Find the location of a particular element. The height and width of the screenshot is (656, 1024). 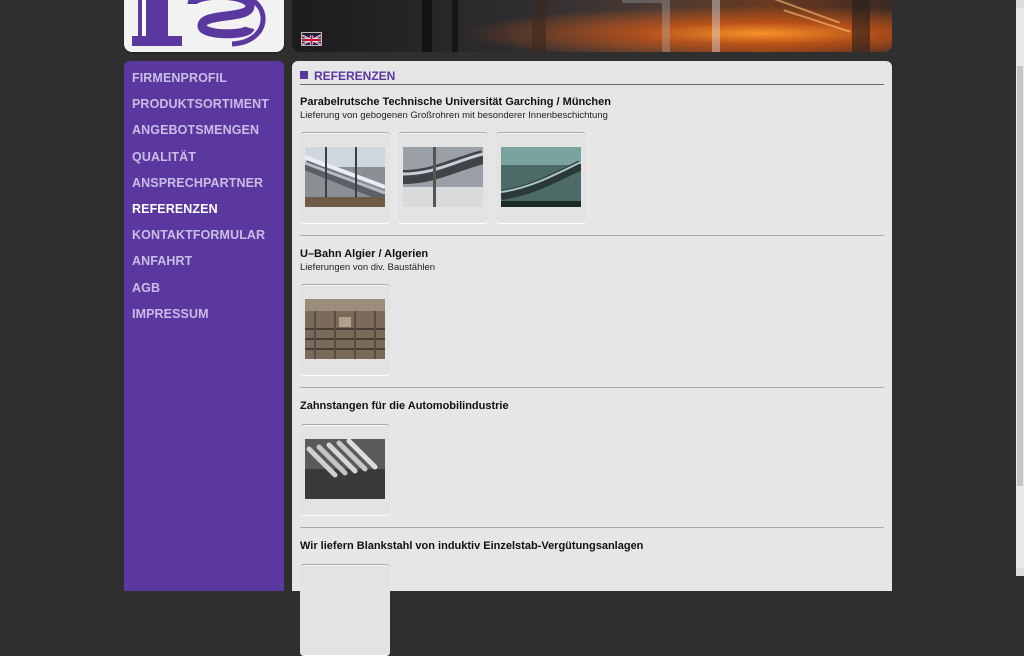

sidebar-item-anfahrt: ANFAHRT is located at coordinates (204, 259).